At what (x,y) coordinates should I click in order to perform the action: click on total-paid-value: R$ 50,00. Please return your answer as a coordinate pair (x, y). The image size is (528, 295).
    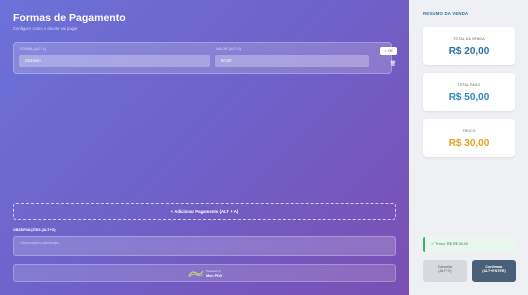
    Looking at the image, I should click on (469, 97).